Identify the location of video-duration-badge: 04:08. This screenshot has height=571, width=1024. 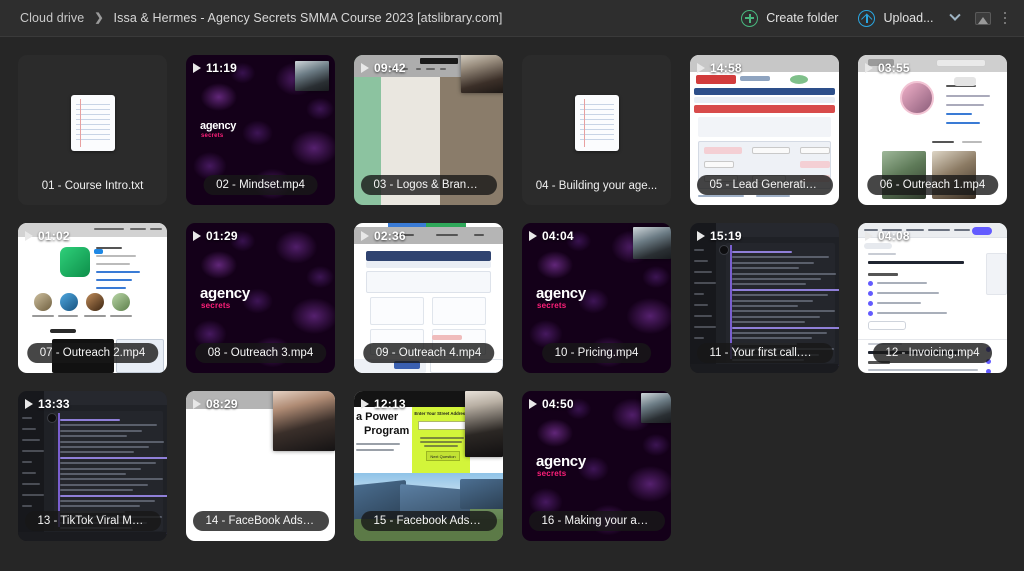
(887, 236).